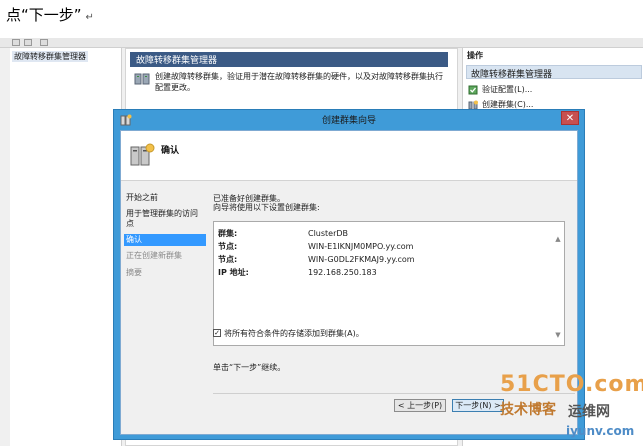 The width and height of the screenshot is (643, 446). I want to click on step-summary: 摘要, so click(134, 272).